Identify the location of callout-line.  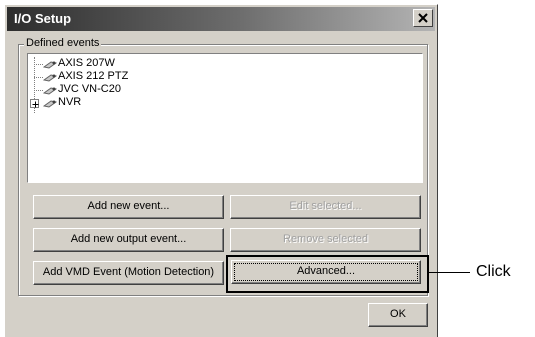
(449, 272).